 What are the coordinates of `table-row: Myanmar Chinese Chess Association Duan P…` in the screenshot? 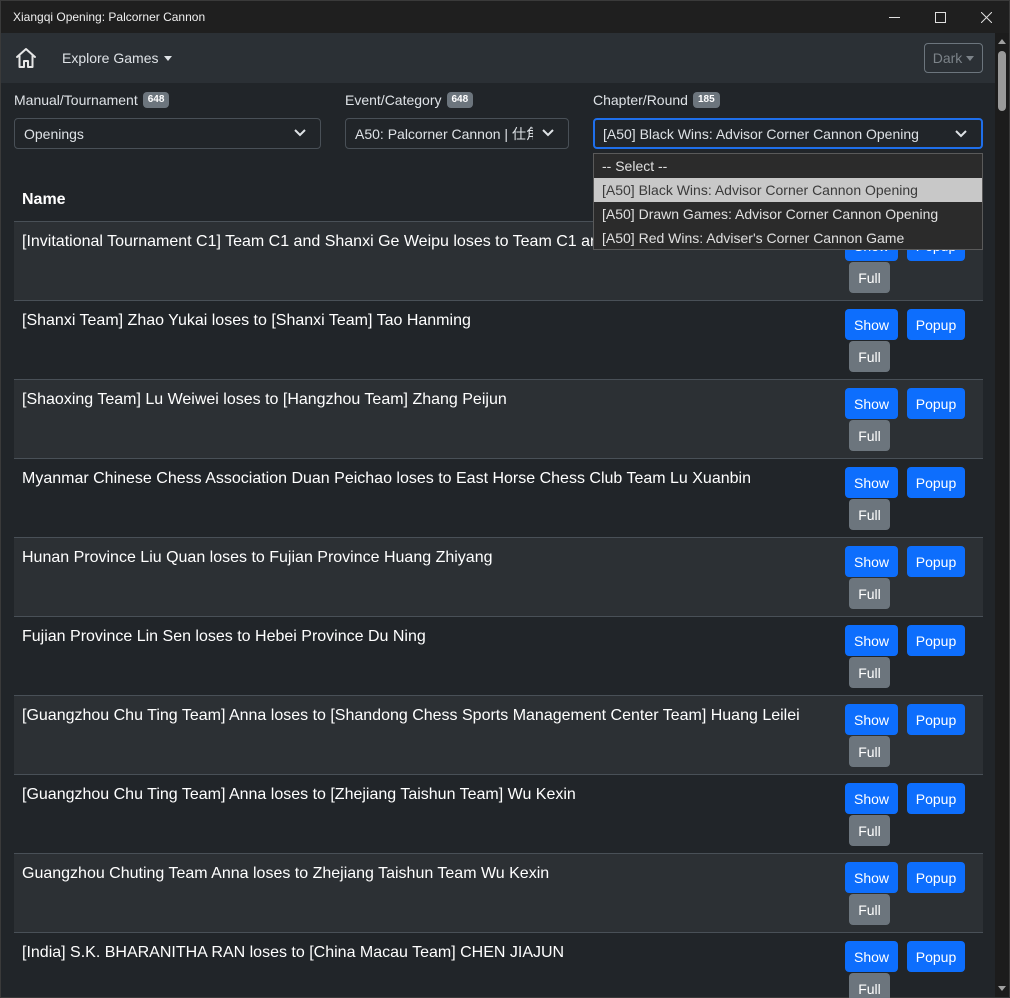 It's located at (498, 497).